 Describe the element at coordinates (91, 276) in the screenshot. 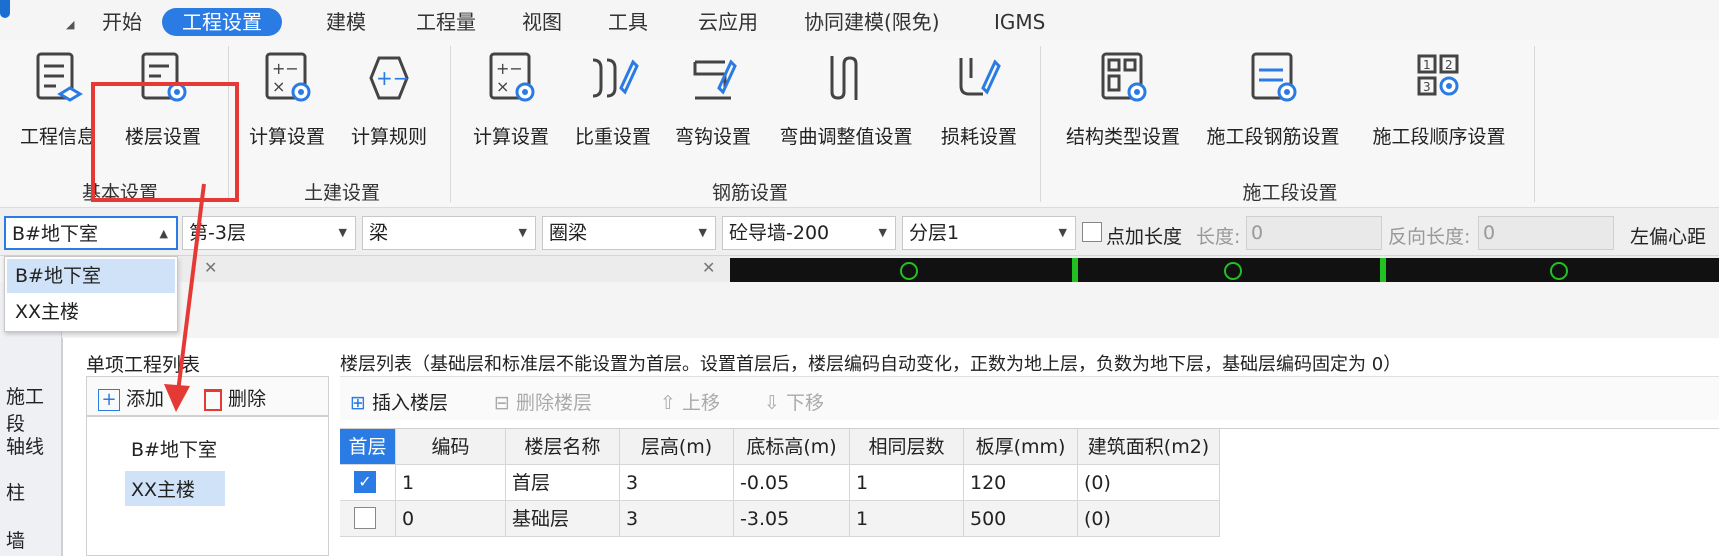

I see `dropdown-option-basement: B#地下室` at that location.